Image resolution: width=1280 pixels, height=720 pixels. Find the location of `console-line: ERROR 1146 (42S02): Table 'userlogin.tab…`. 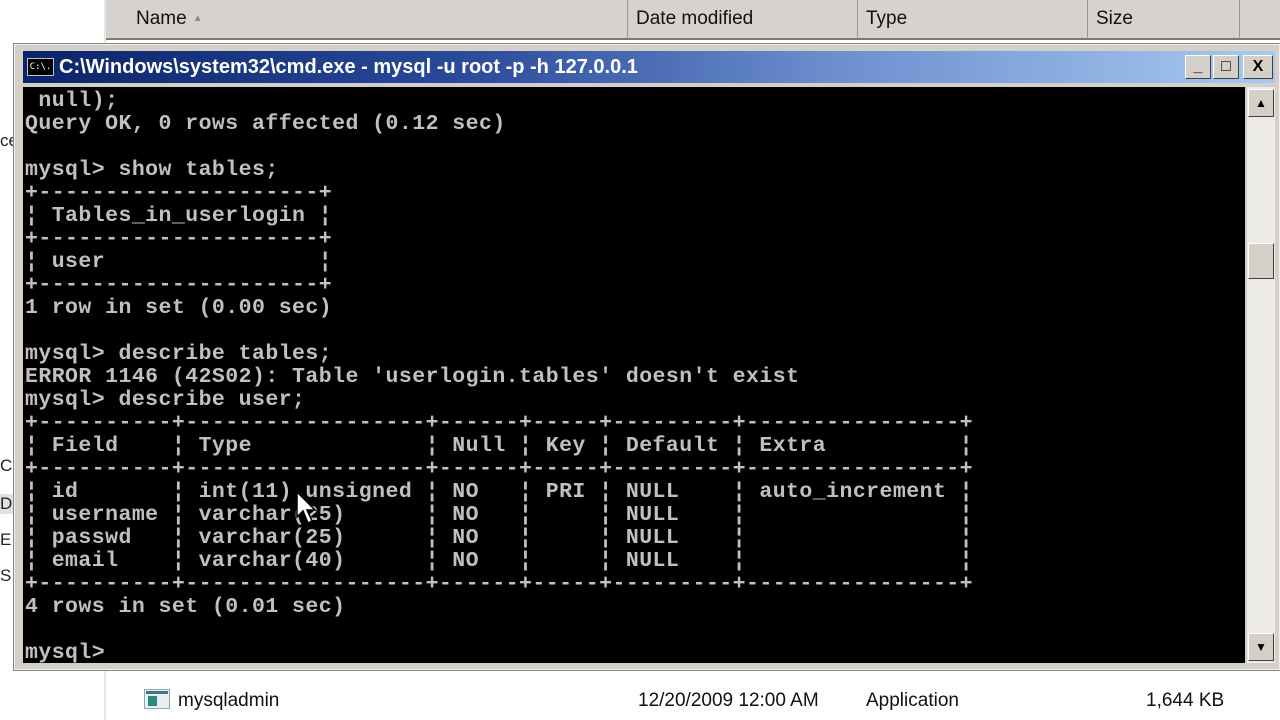

console-line: ERROR 1146 (42S02): Table 'userlogin.tab… is located at coordinates (412, 377).